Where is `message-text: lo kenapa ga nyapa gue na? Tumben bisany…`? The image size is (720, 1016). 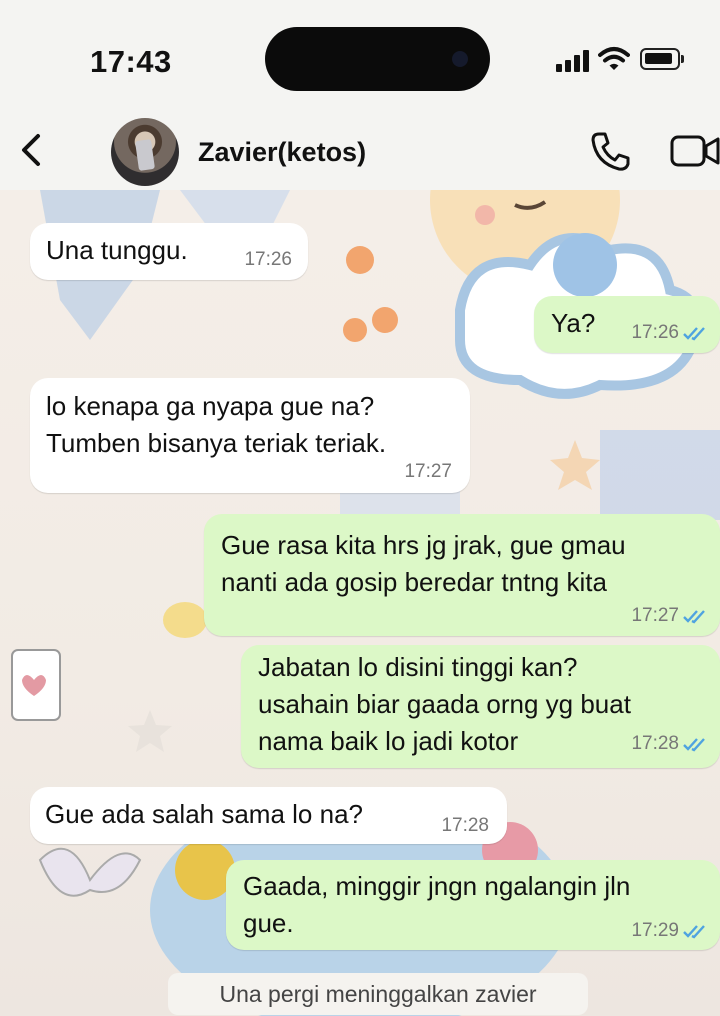
message-text: lo kenapa ga nyapa gue na? Tumben bisany… is located at coordinates (216, 424).